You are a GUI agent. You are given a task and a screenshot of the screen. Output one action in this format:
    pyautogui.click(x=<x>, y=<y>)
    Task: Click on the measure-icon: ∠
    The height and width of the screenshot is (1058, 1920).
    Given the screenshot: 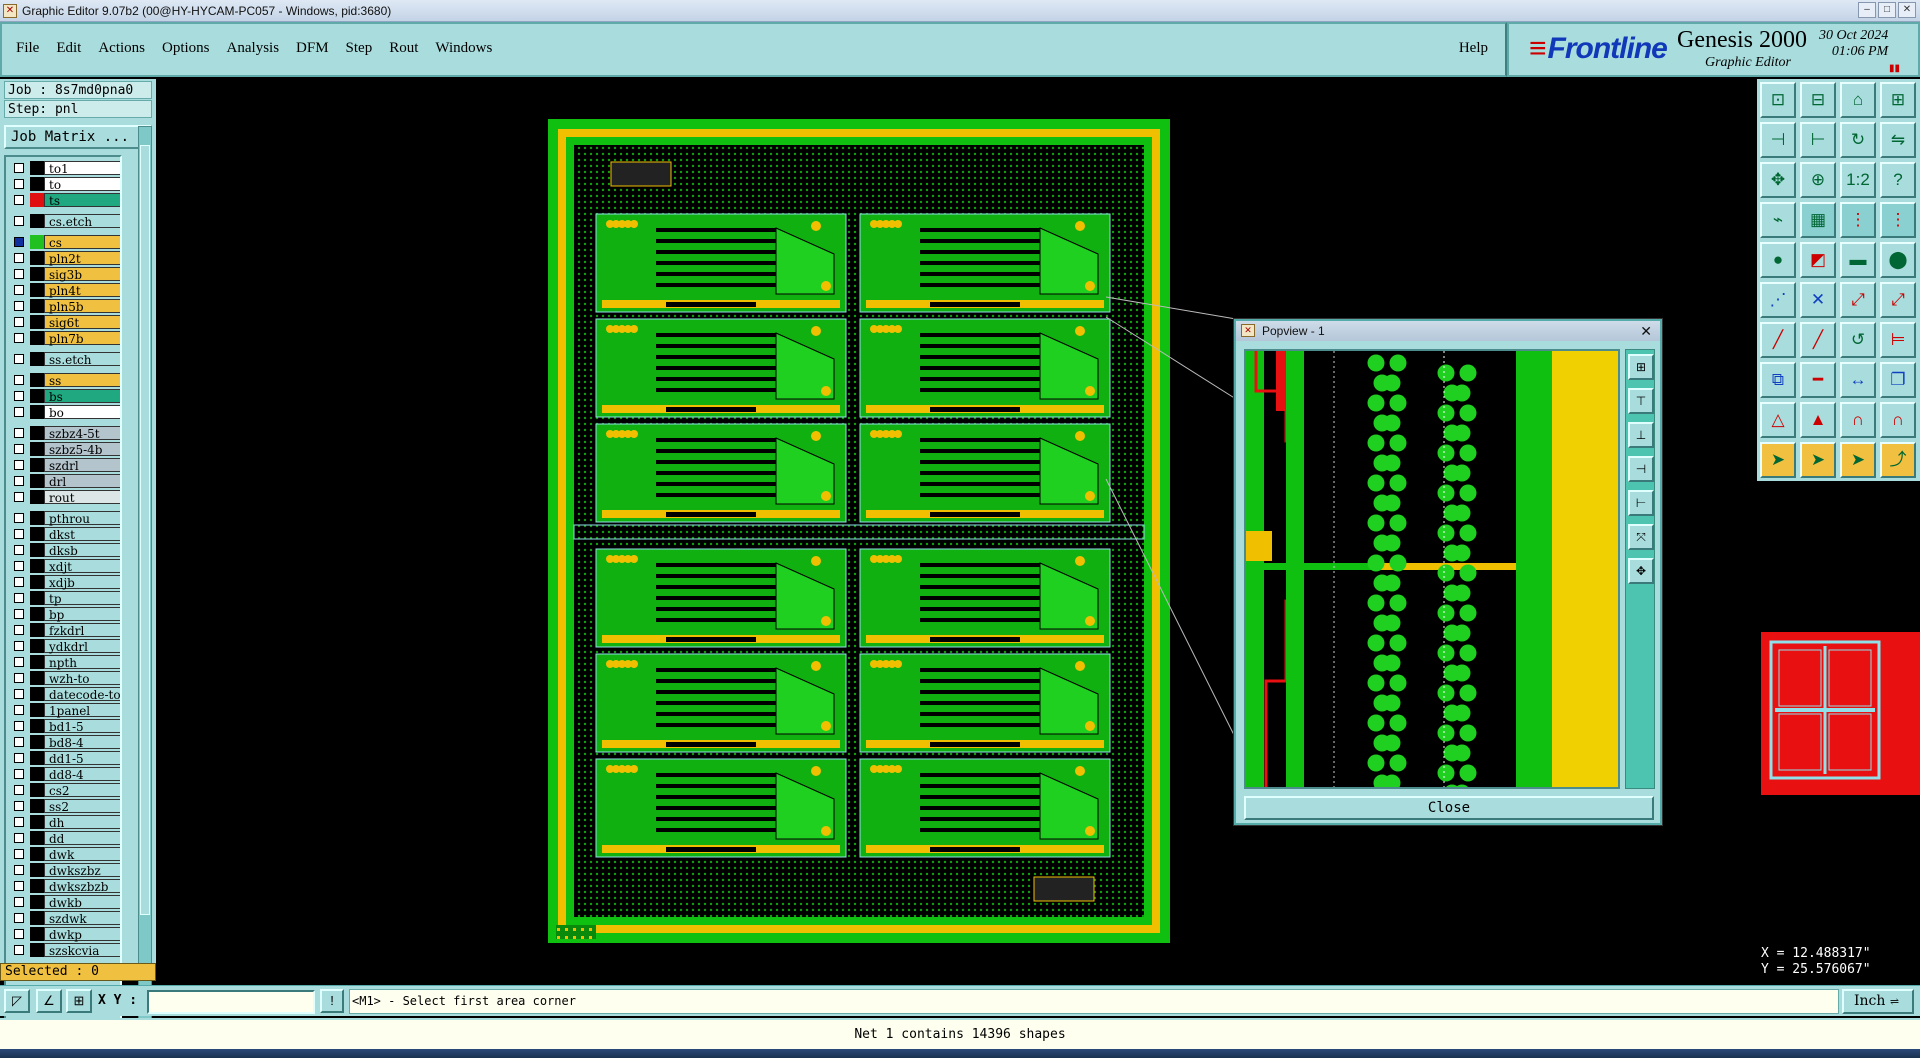 What is the action you would take?
    pyautogui.click(x=49, y=1001)
    